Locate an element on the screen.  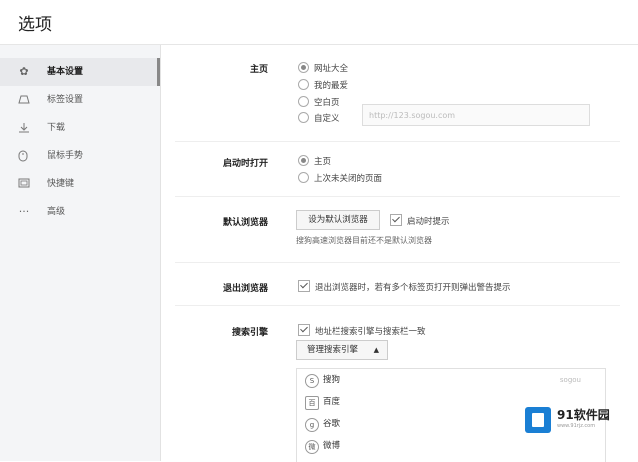
tab-icon is located at coordinates (24, 95).